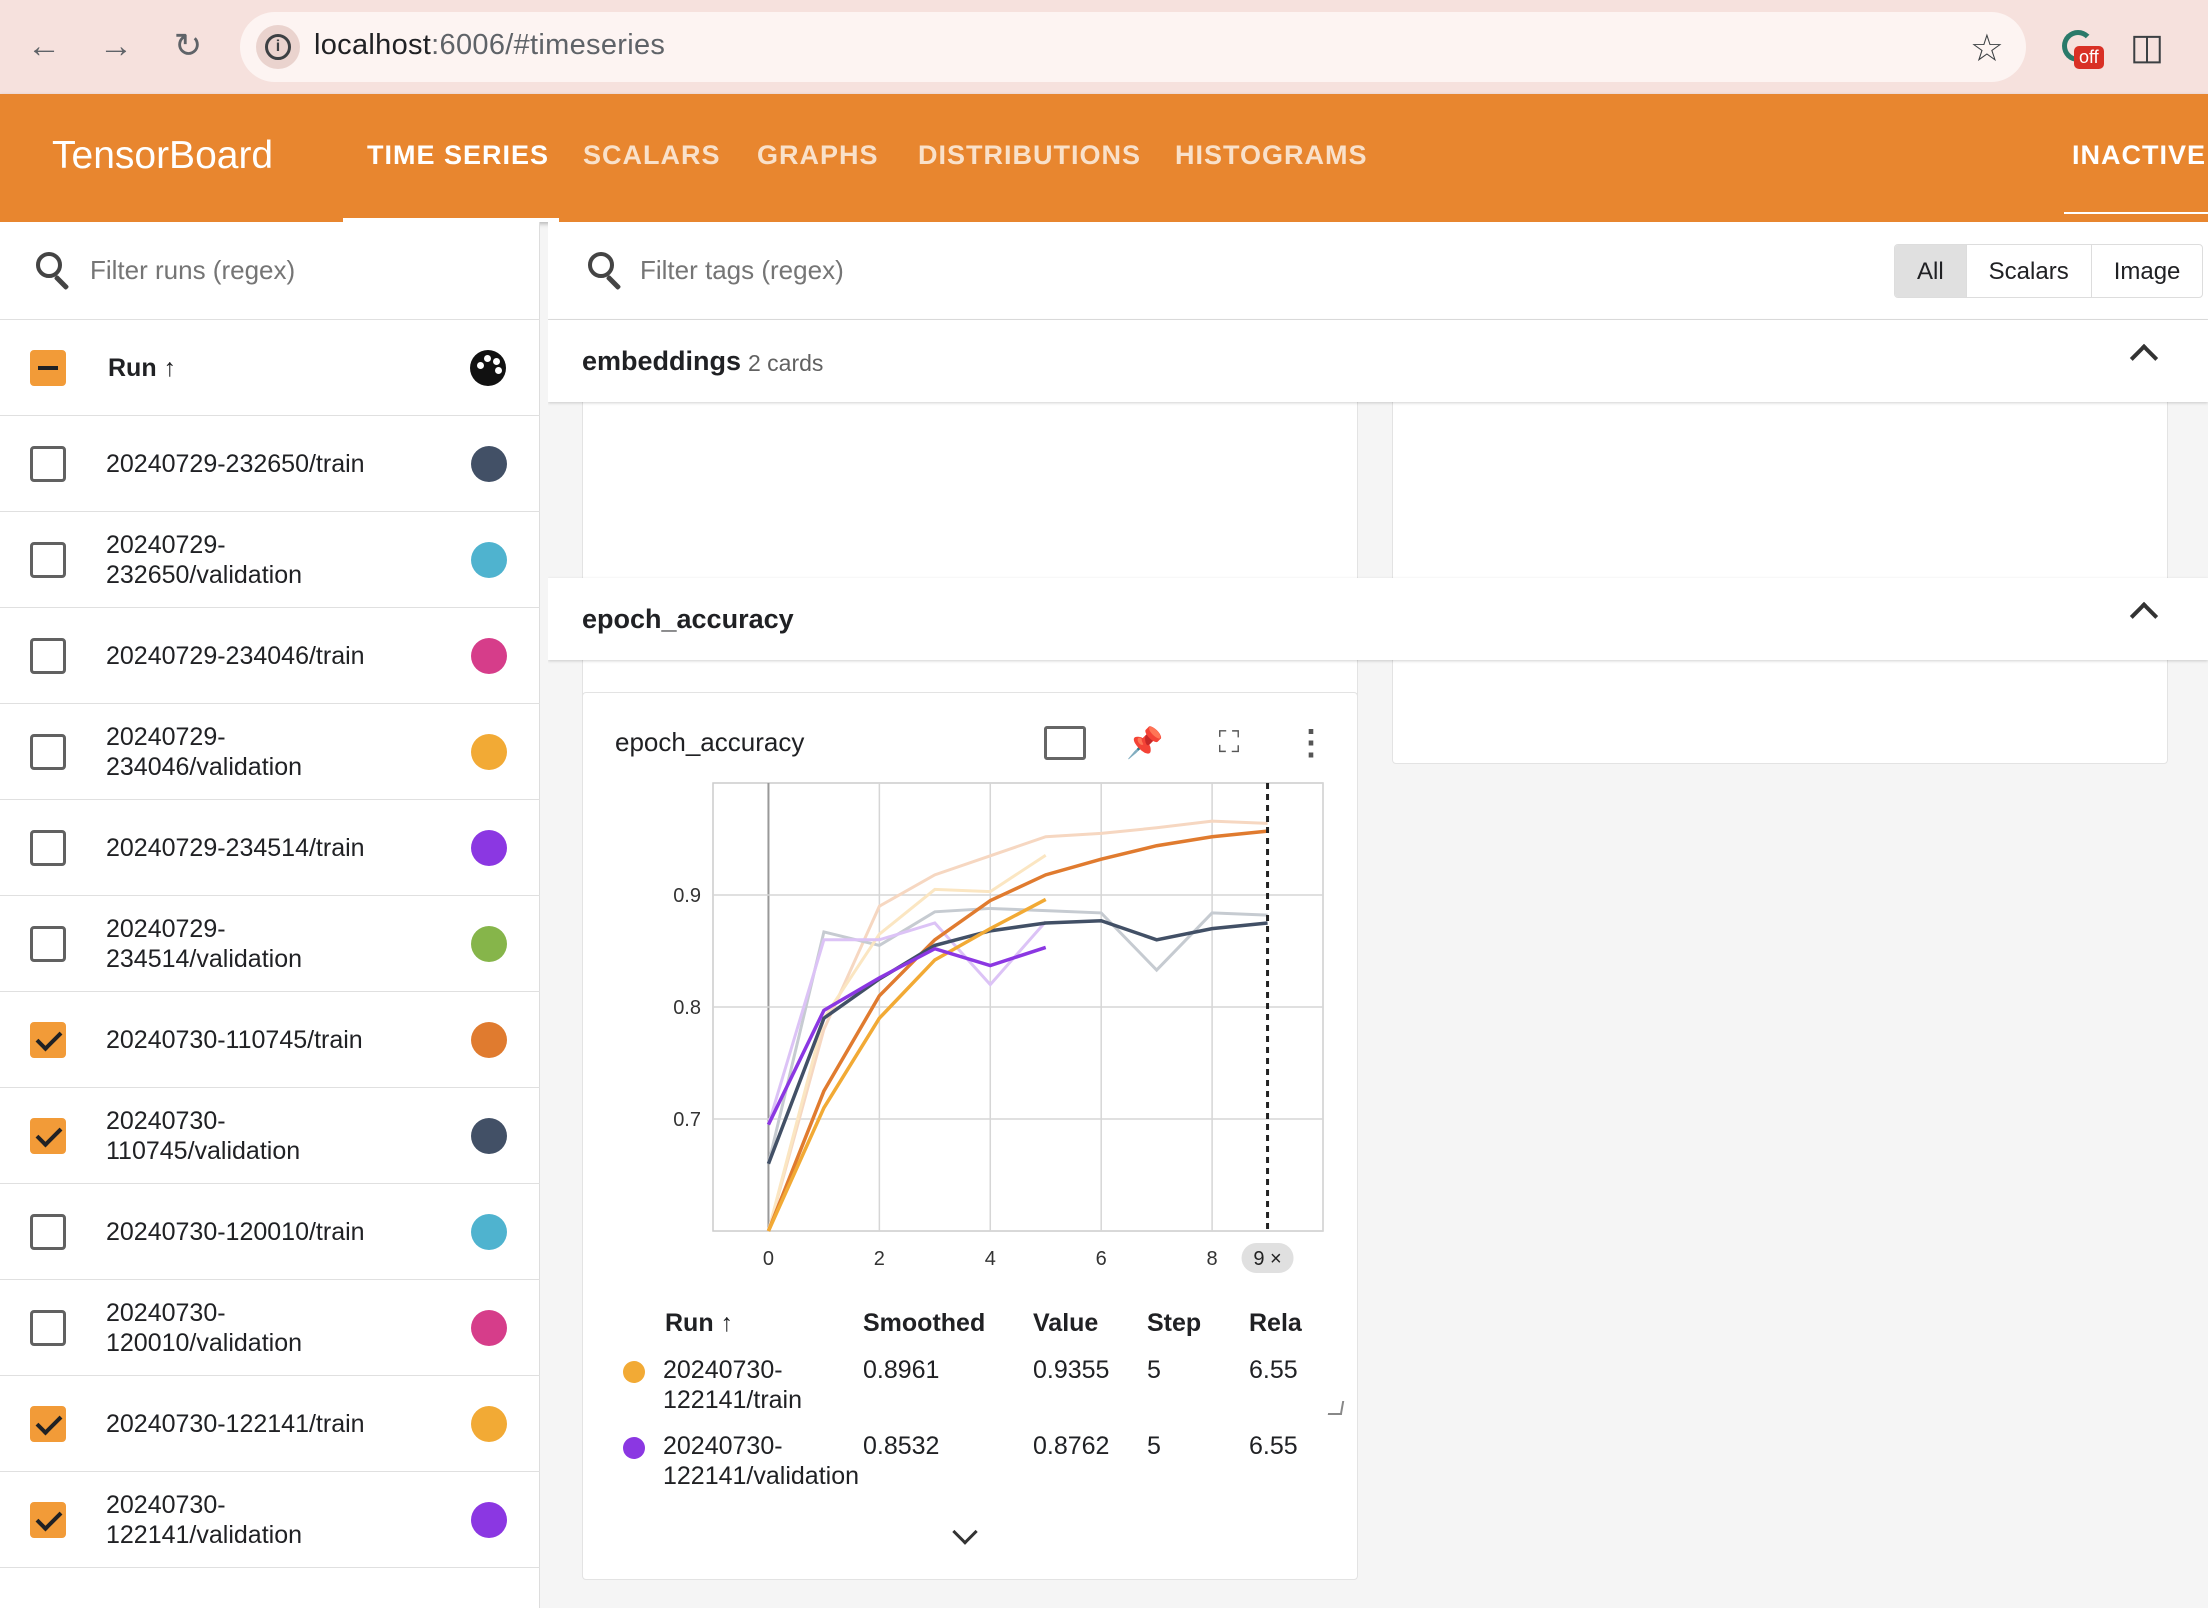 The width and height of the screenshot is (2208, 1608). I want to click on type-image-button: Image, so click(2147, 271).